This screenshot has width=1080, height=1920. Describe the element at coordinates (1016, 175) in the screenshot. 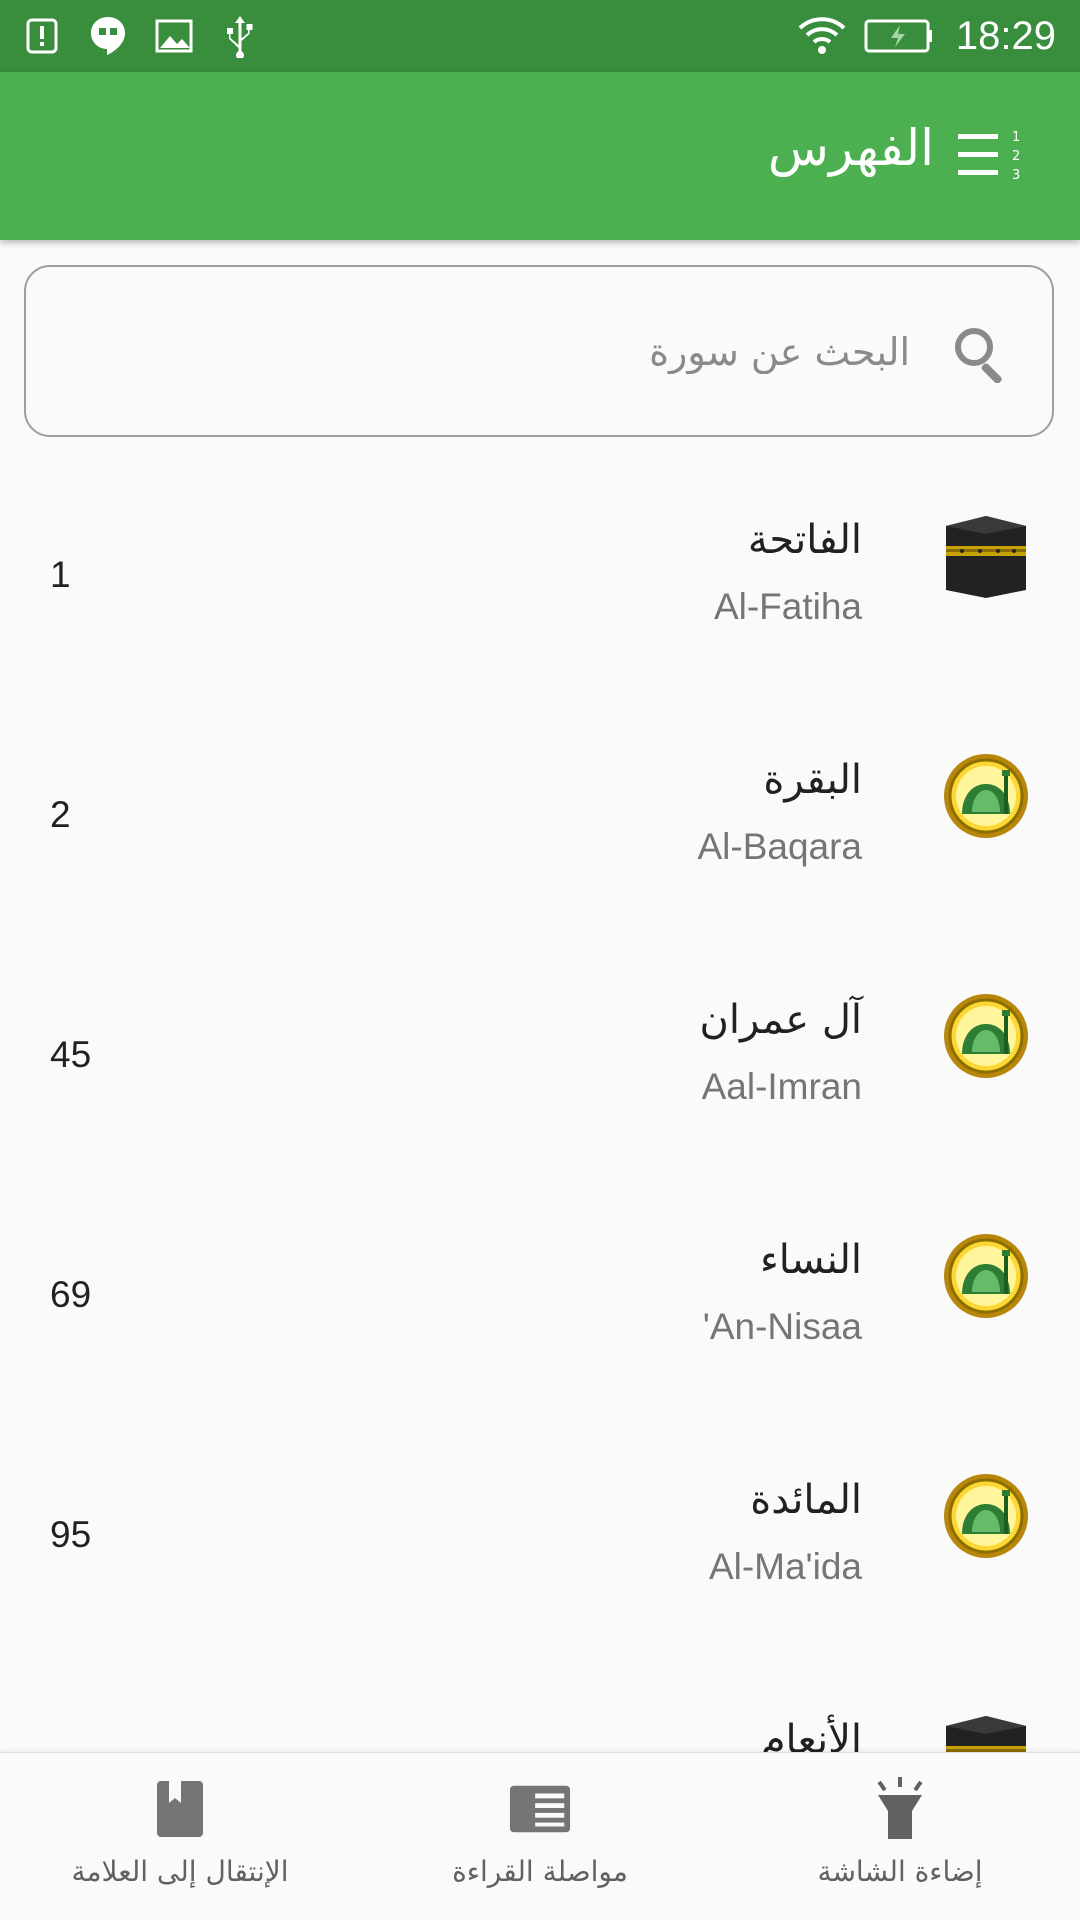

I see `svg-text: 3` at that location.